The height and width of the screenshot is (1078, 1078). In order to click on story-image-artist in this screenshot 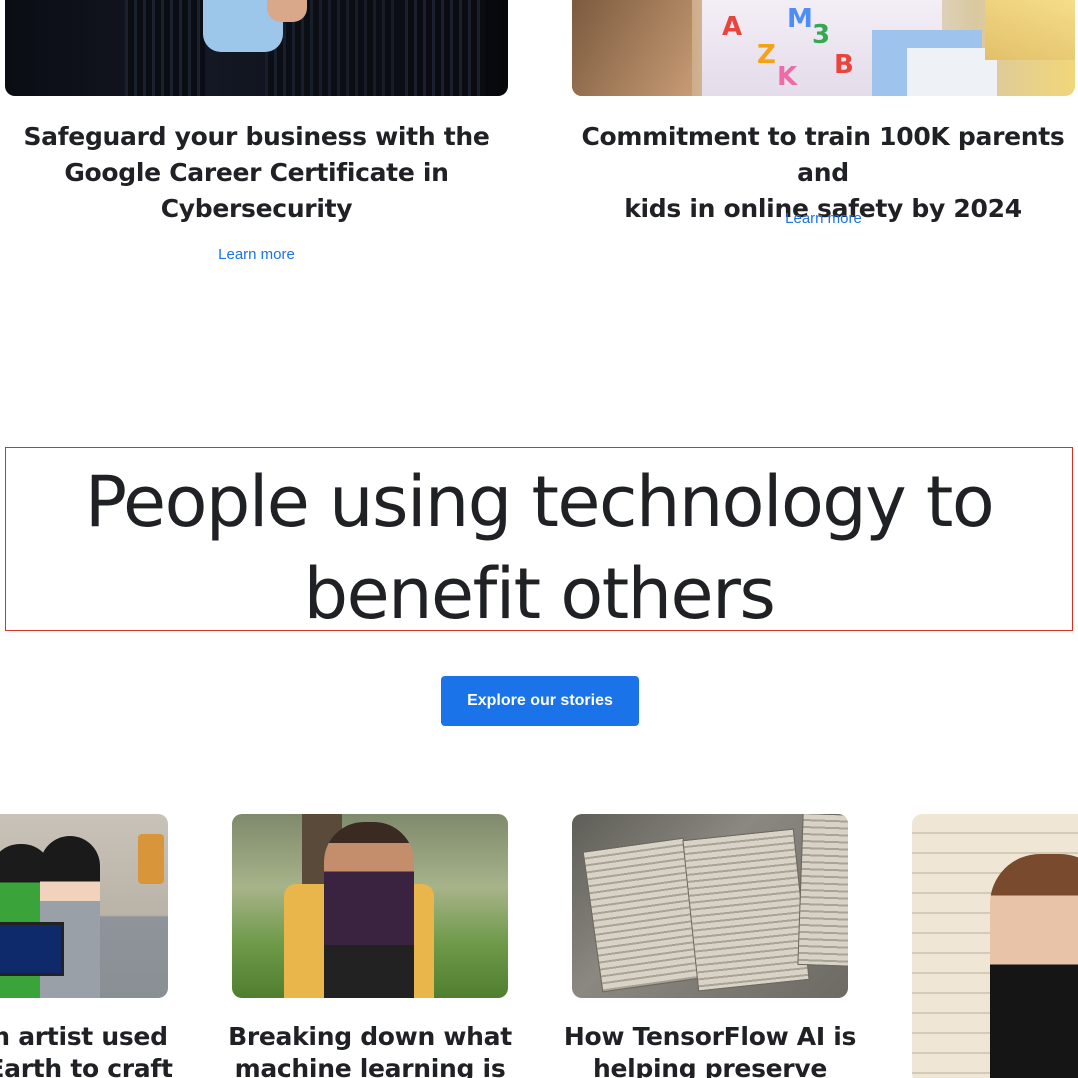, I will do `click(84, 906)`.